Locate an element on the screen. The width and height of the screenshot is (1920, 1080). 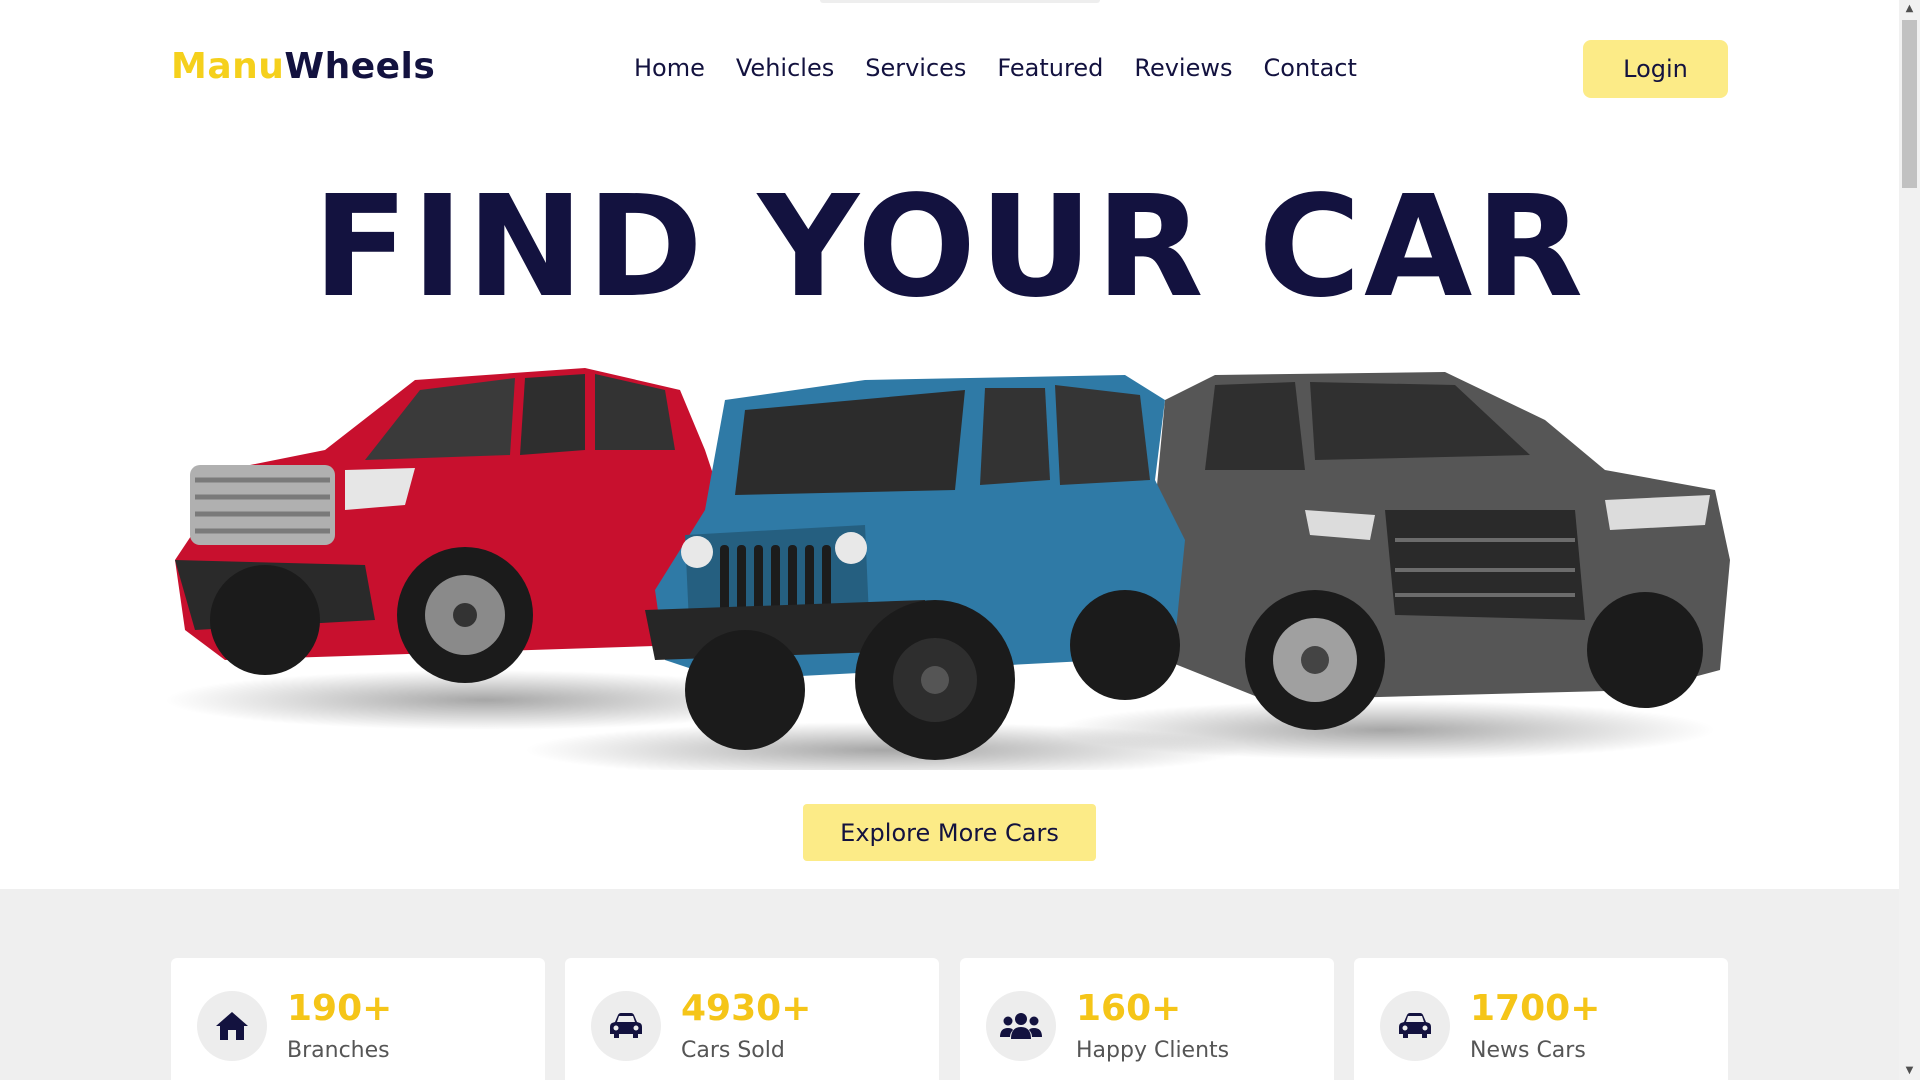
stat-card-branches: 190+ Branches is located at coordinates (358, 1019).